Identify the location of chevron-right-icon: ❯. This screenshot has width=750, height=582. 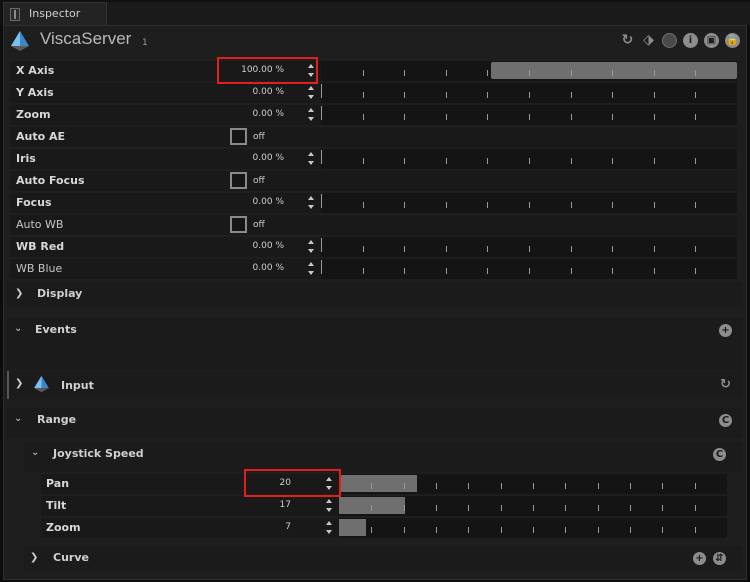
(19, 293).